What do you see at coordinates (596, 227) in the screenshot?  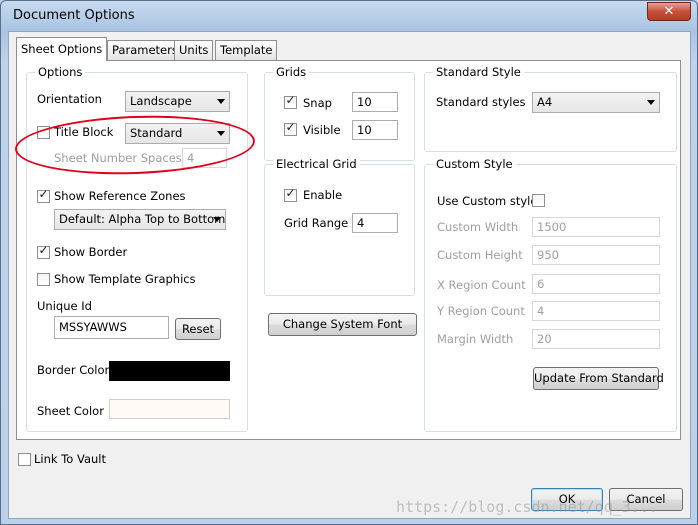 I see `custom-width-input: 1500` at bounding box center [596, 227].